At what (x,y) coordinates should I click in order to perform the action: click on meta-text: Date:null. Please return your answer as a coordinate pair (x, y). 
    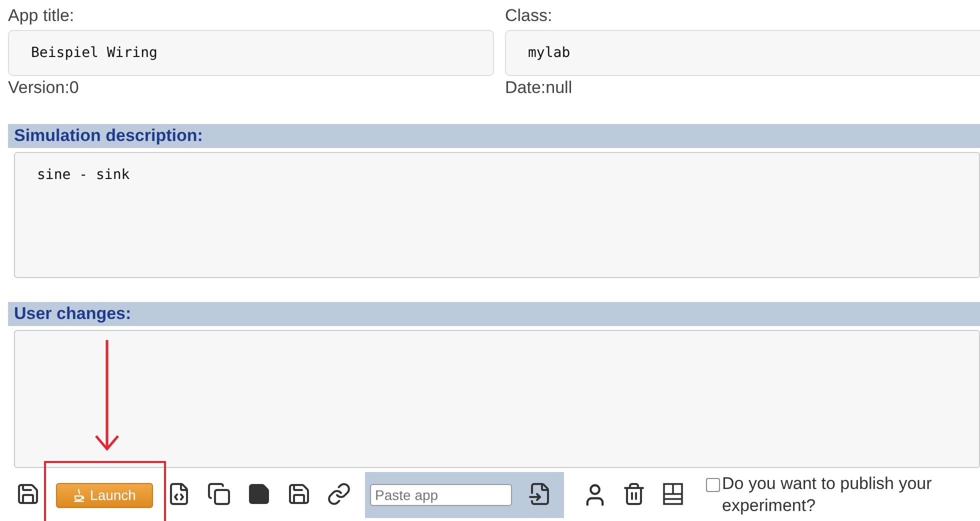
    Looking at the image, I should click on (539, 88).